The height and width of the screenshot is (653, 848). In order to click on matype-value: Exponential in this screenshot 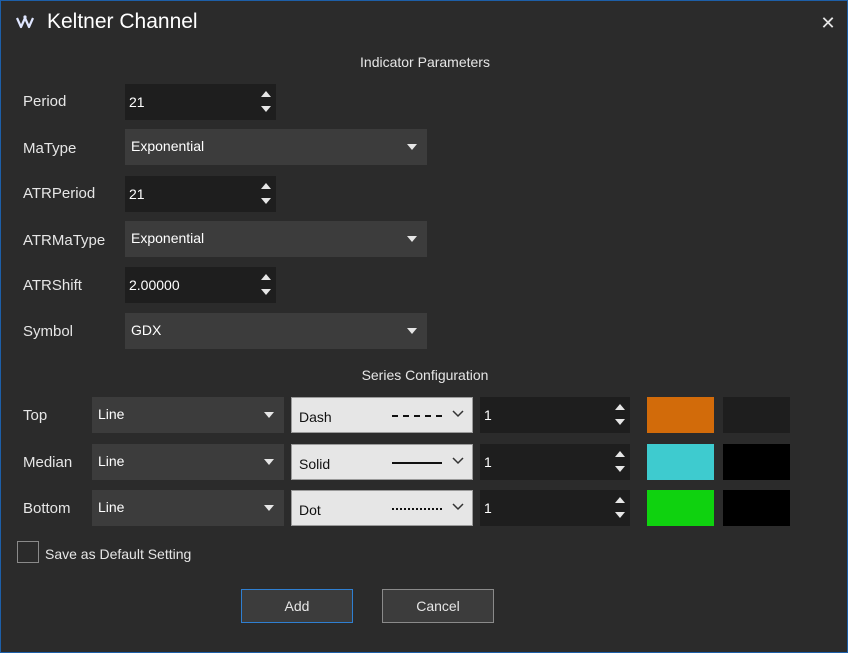, I will do `click(168, 146)`.